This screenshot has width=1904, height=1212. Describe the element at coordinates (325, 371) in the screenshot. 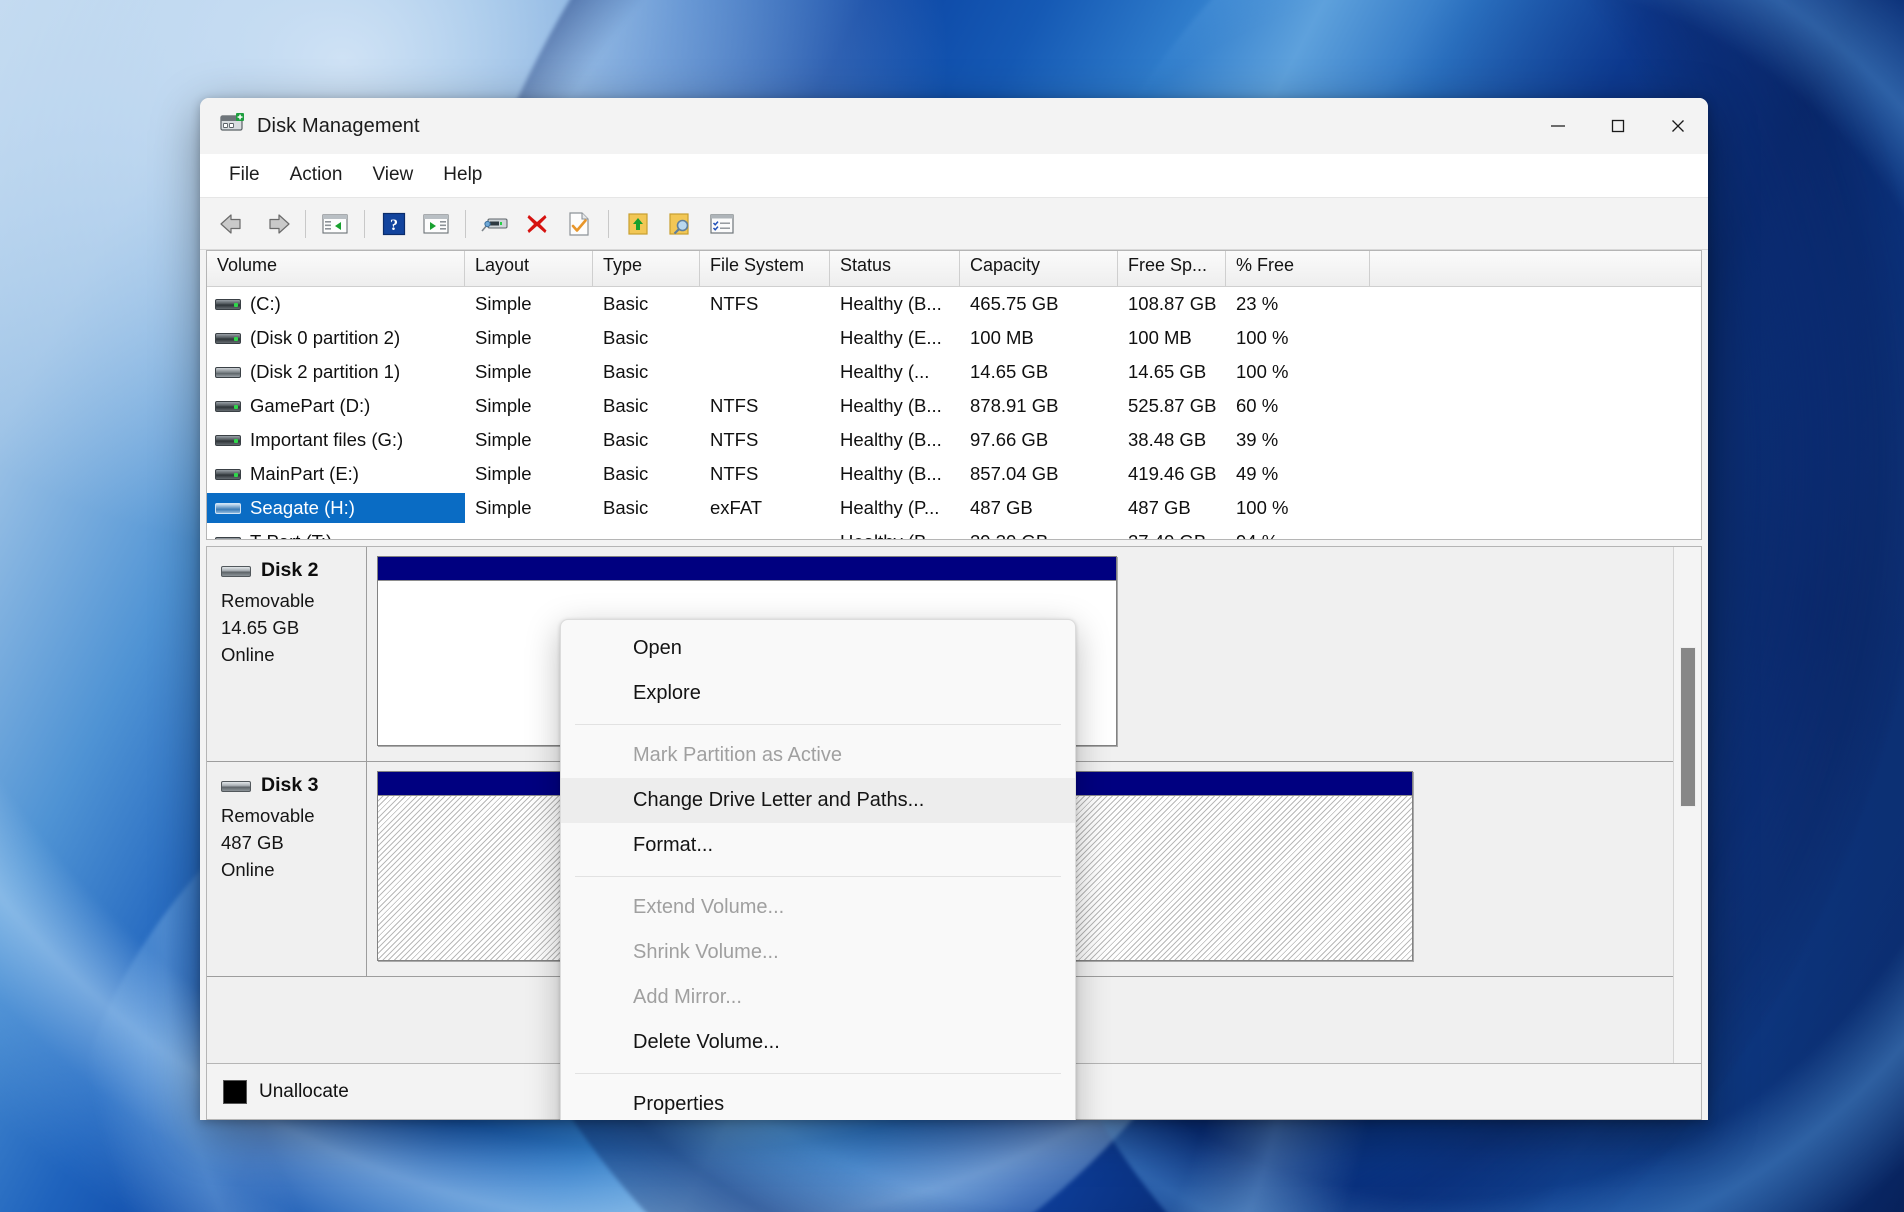

I see `volume-label: (Disk 2 partition 1)` at that location.